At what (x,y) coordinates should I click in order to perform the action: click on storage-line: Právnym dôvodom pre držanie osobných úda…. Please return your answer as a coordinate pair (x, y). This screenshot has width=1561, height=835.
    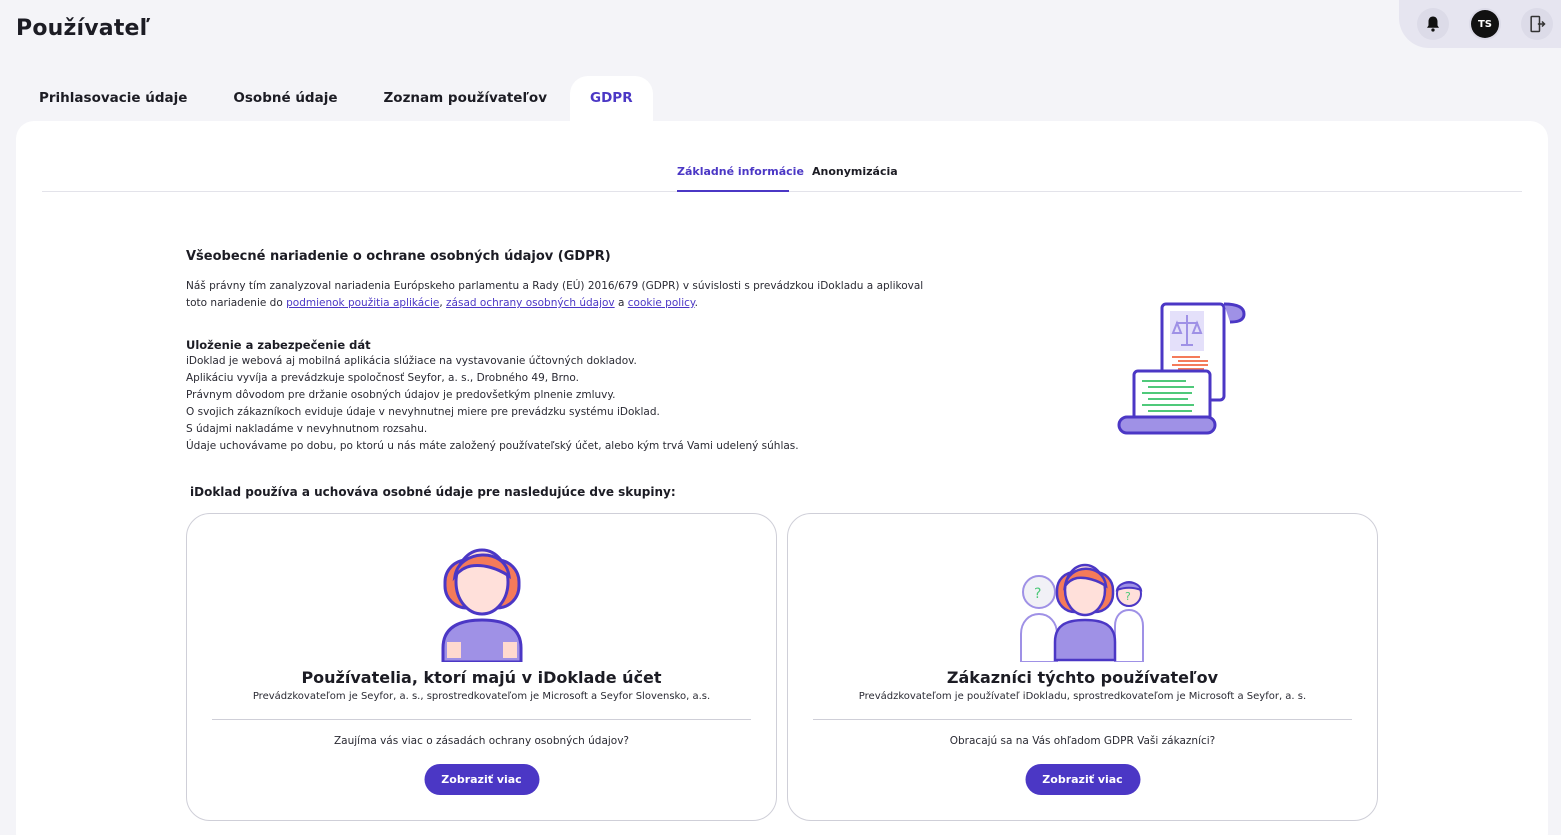
    Looking at the image, I should click on (401, 395).